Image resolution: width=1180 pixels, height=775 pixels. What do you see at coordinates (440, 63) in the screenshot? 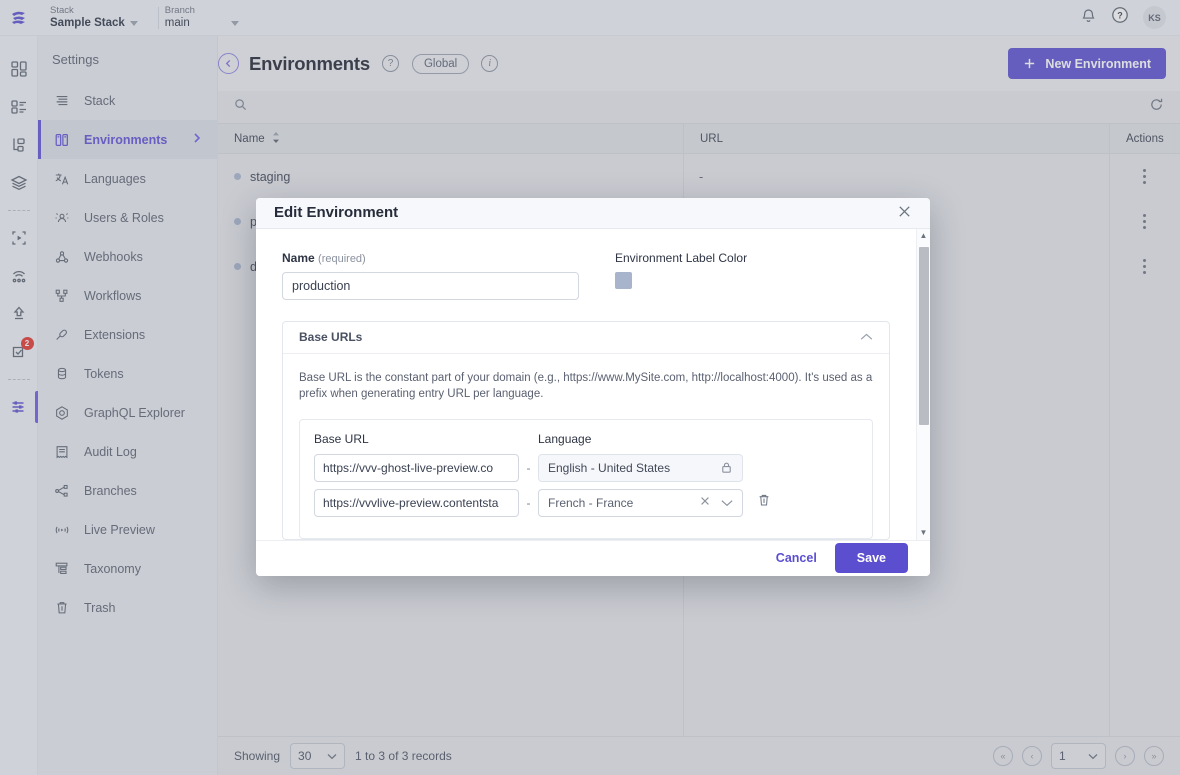
I see `scope-badge-global: Global` at bounding box center [440, 63].